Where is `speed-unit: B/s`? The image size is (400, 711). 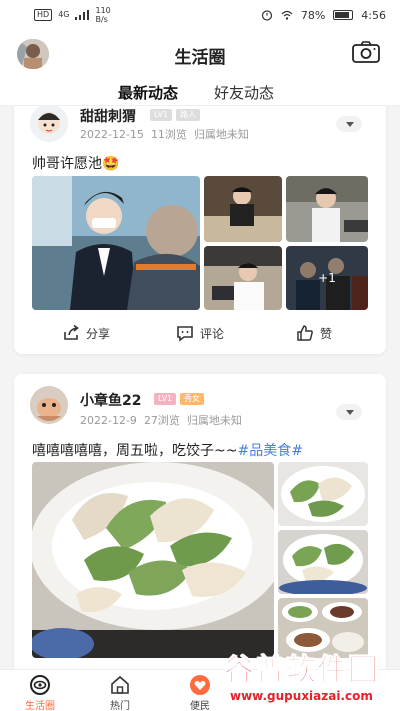 speed-unit: B/s is located at coordinates (101, 19).